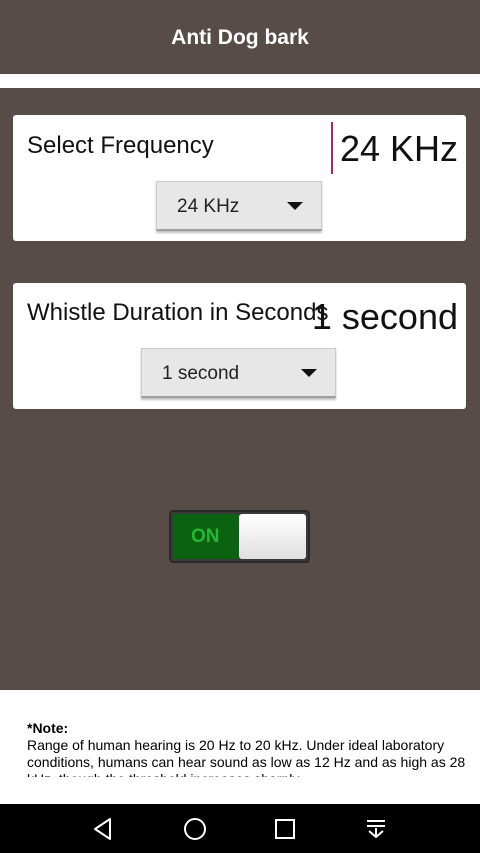 This screenshot has height=853, width=480. I want to click on app-bar: Anti Dog bark, so click(240, 37).